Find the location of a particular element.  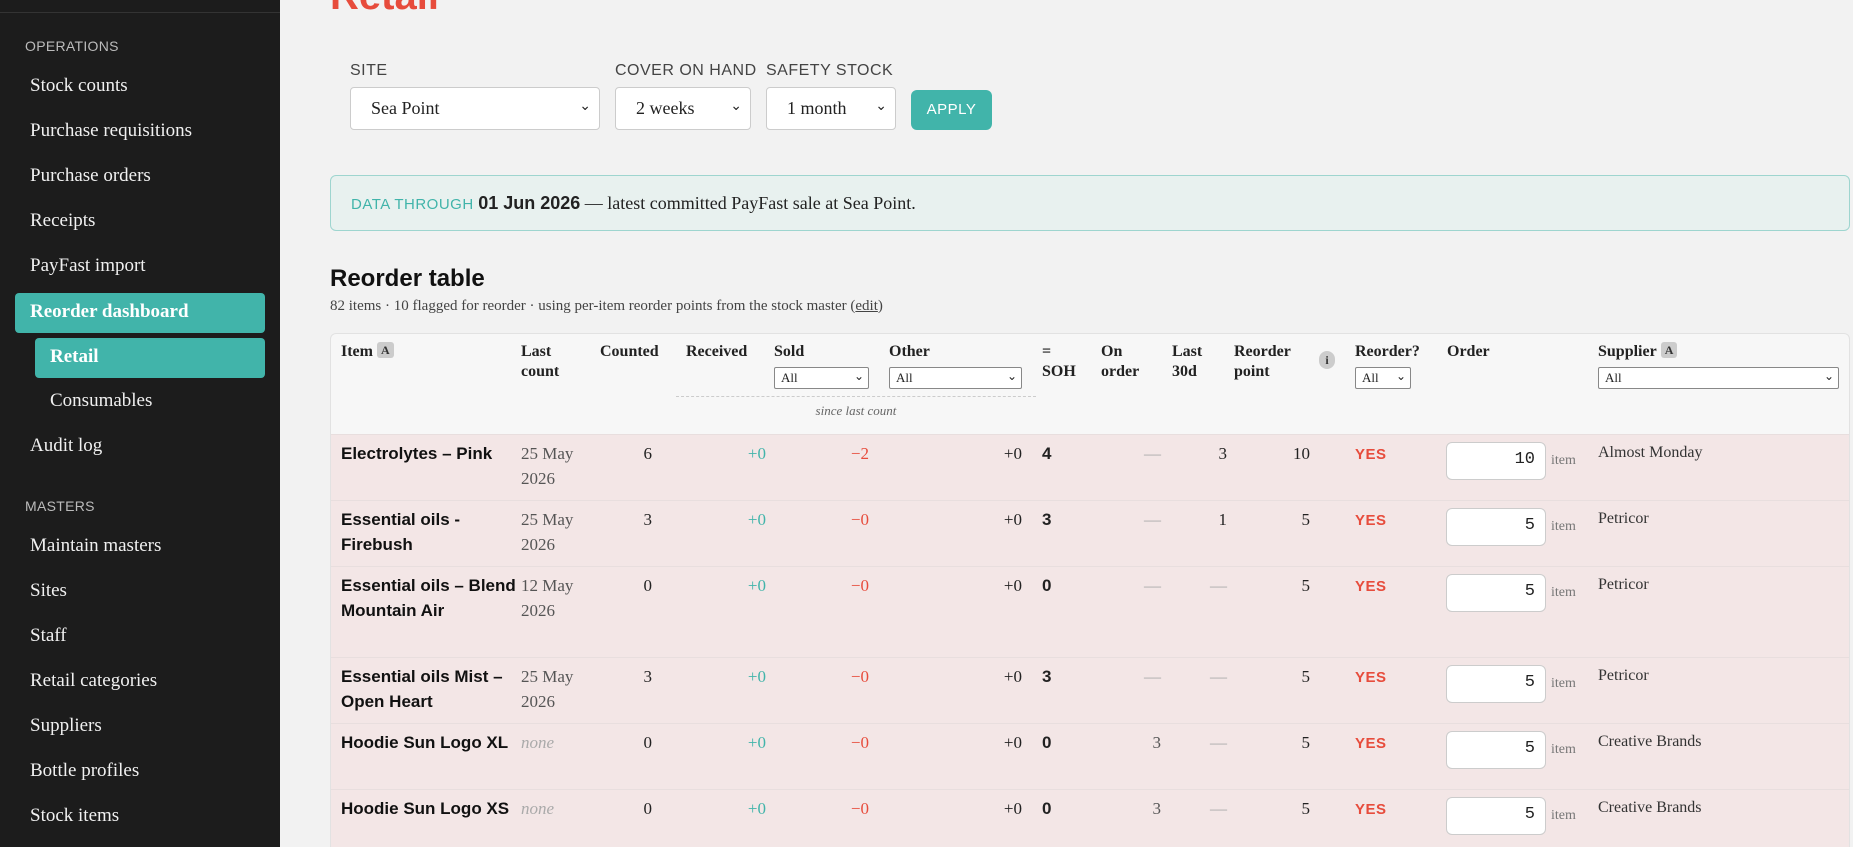

cell-last-count: 25 May 2026 is located at coordinates (547, 532).